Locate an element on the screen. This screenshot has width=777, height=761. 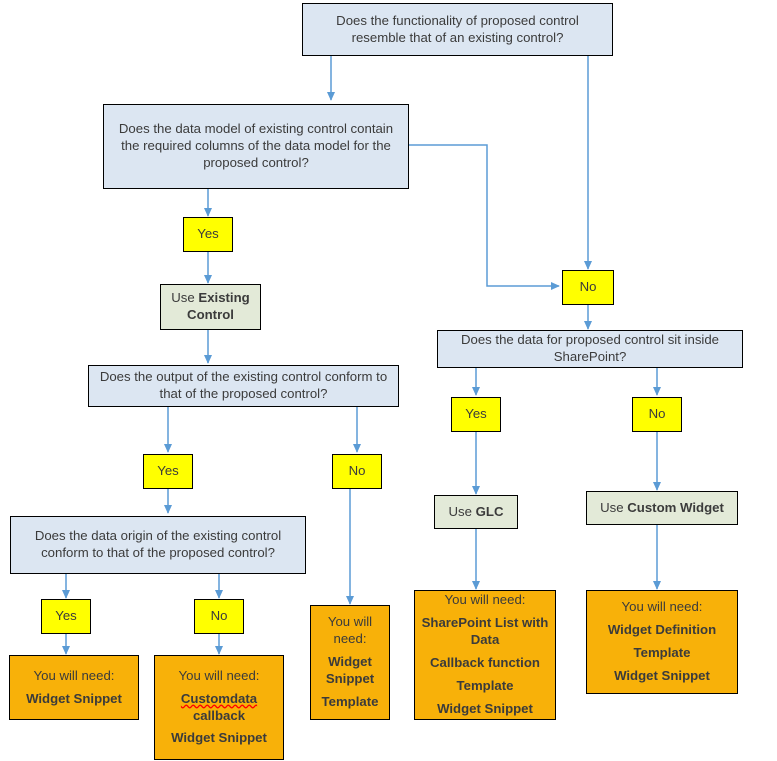
action-use-custom-widget: Use Custom Widget is located at coordinates (662, 508).